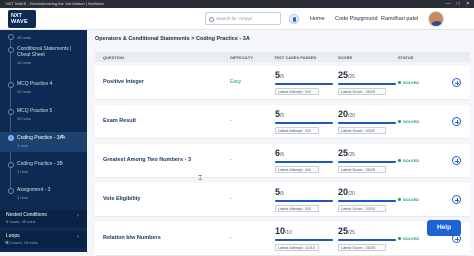 The image size is (474, 256). Describe the element at coordinates (24, 118) in the screenshot. I see `sidebar-item-duration: 30 mins` at that location.